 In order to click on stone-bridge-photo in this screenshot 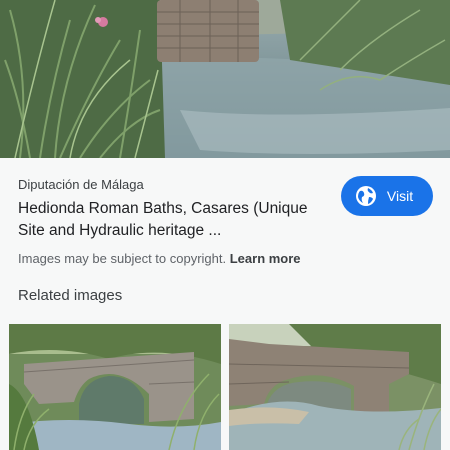, I will do `click(115, 387)`.